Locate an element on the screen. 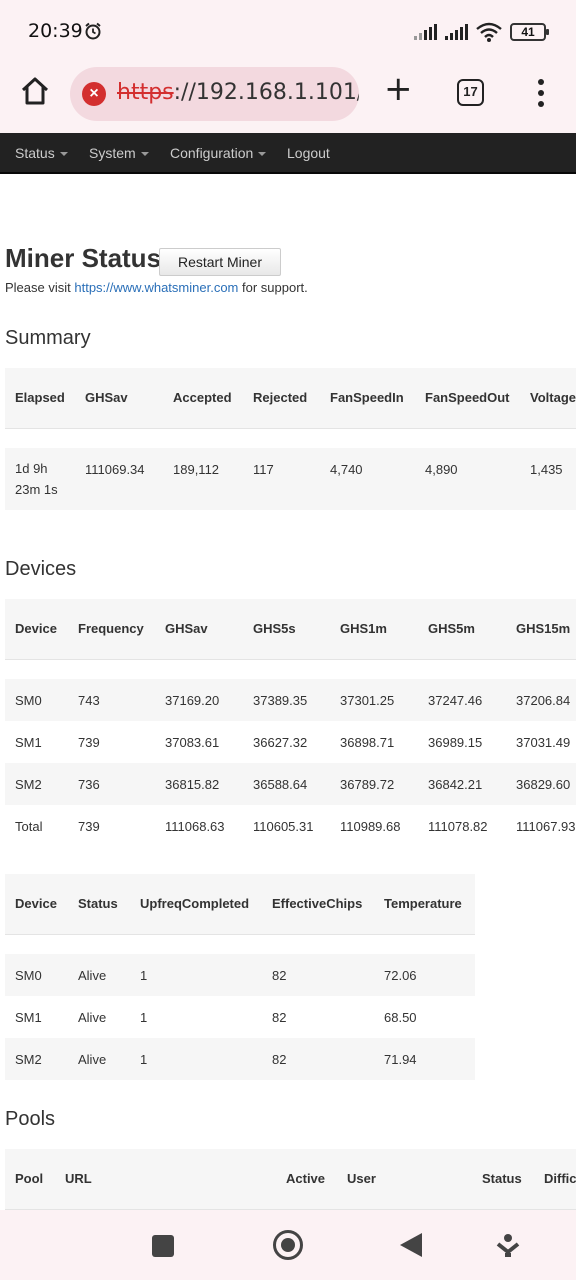 This screenshot has width=576, height=1280. cell: 37031.49 is located at coordinates (541, 742).